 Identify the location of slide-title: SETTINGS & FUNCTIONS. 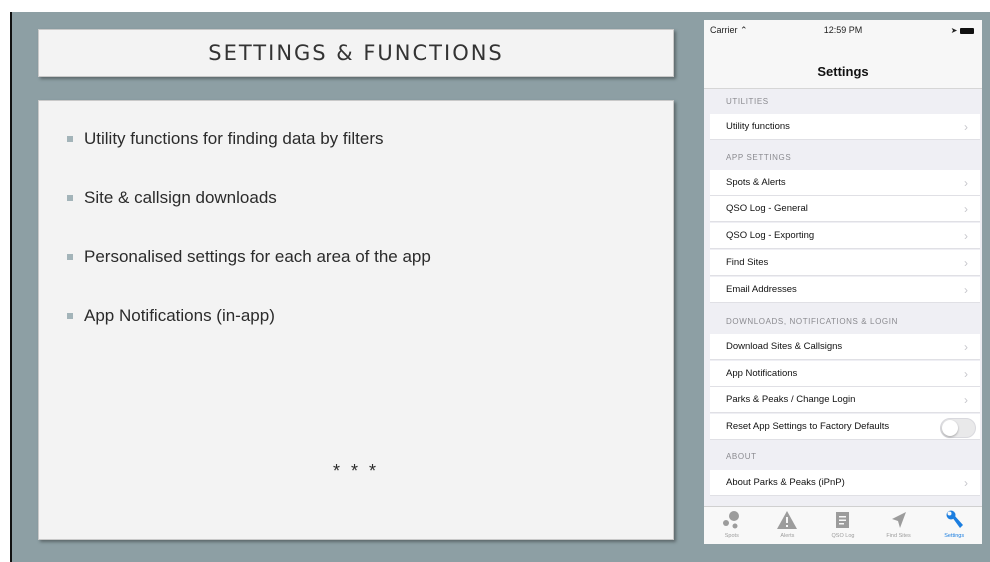
(356, 53).